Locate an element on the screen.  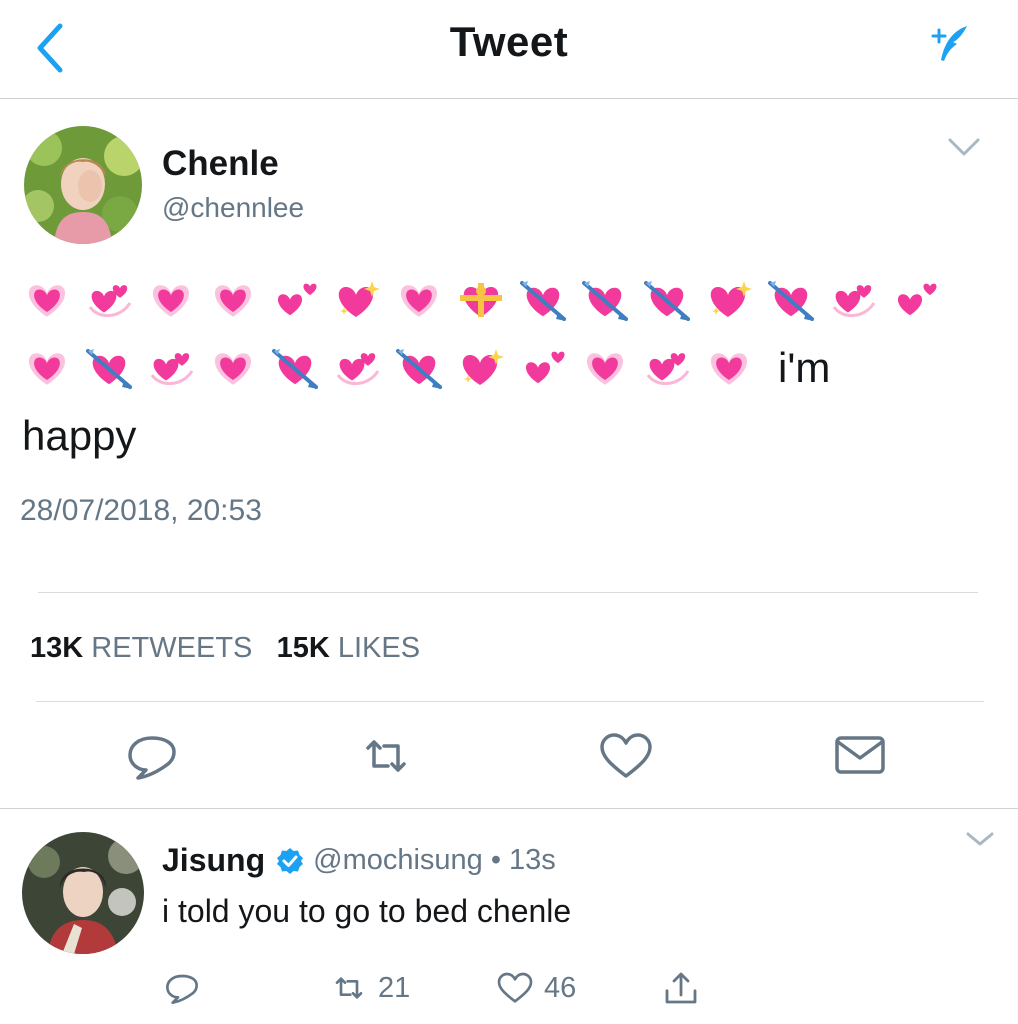
reply-menu-button is located at coordinates (980, 840).